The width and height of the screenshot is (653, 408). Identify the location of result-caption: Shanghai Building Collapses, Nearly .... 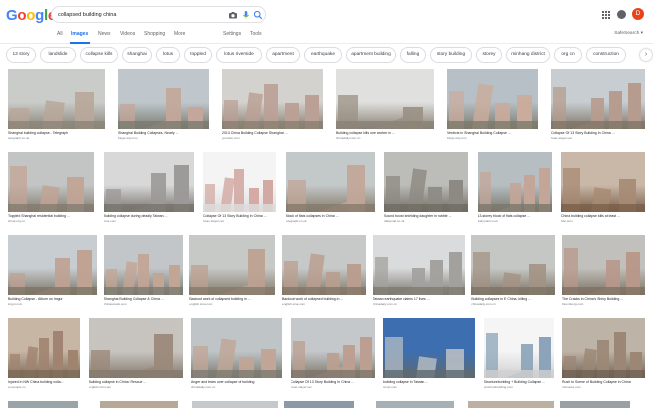
(163, 133).